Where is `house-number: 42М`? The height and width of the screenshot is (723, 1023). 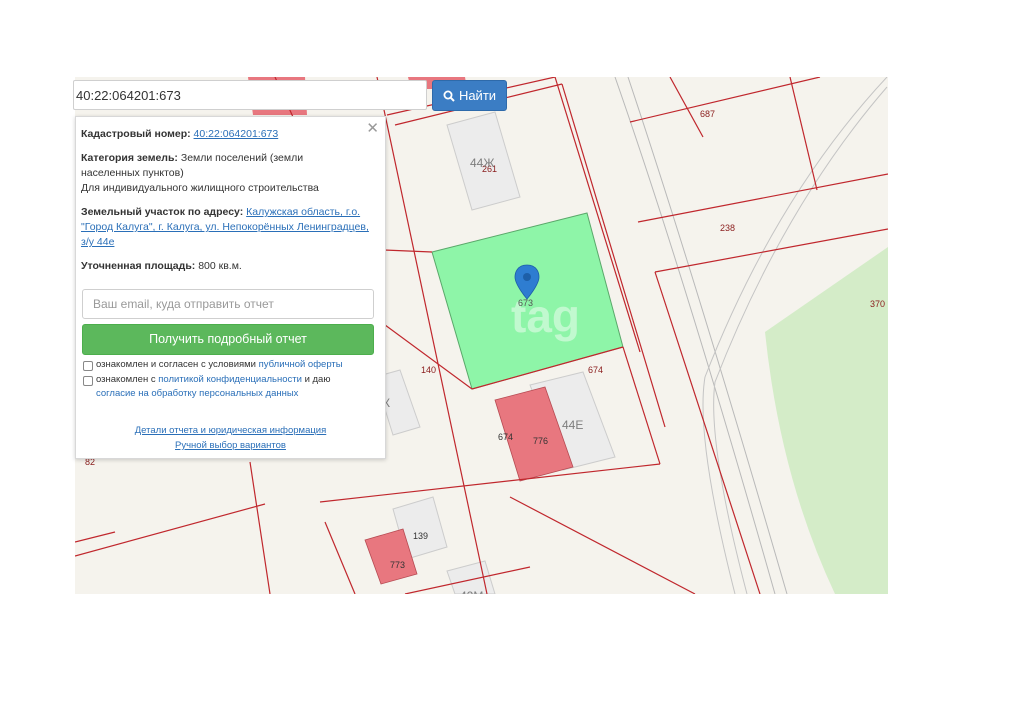 house-number: 42М is located at coordinates (471, 591).